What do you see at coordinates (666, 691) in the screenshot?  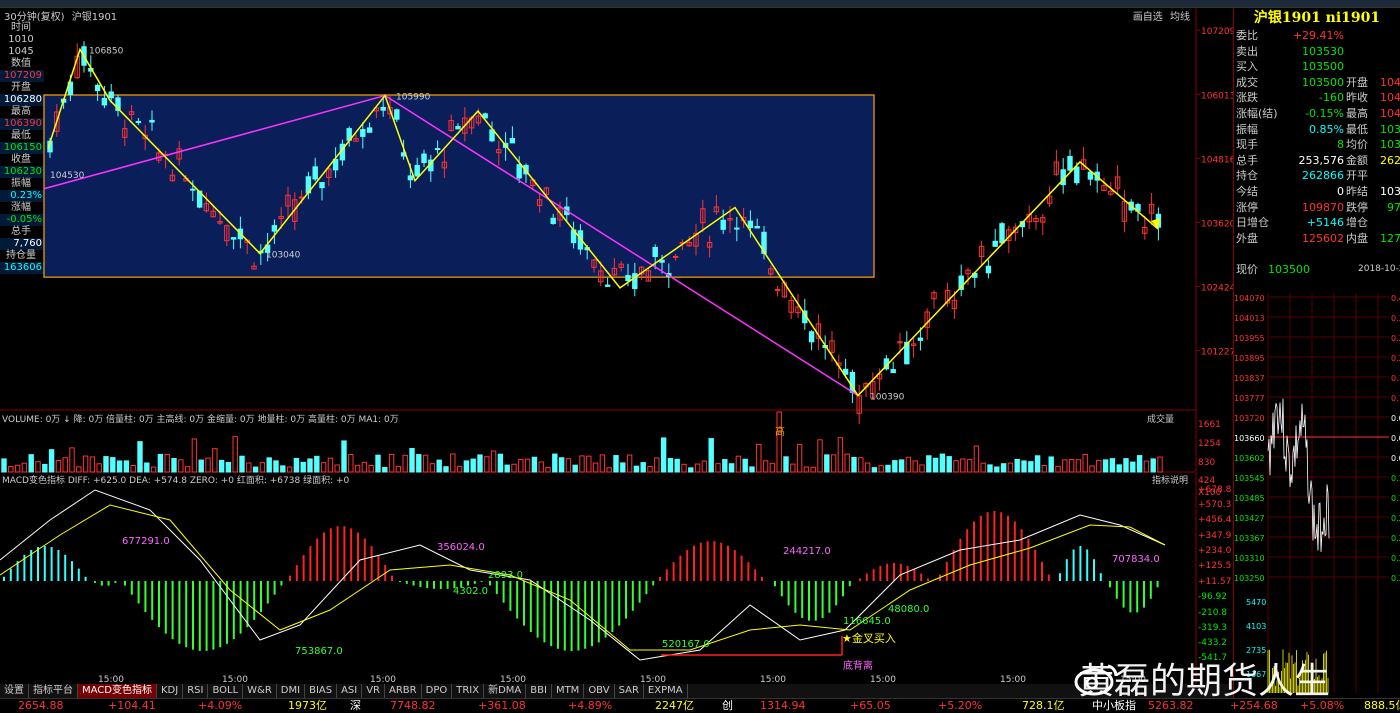 I see `indicator-tab: EXPMA` at bounding box center [666, 691].